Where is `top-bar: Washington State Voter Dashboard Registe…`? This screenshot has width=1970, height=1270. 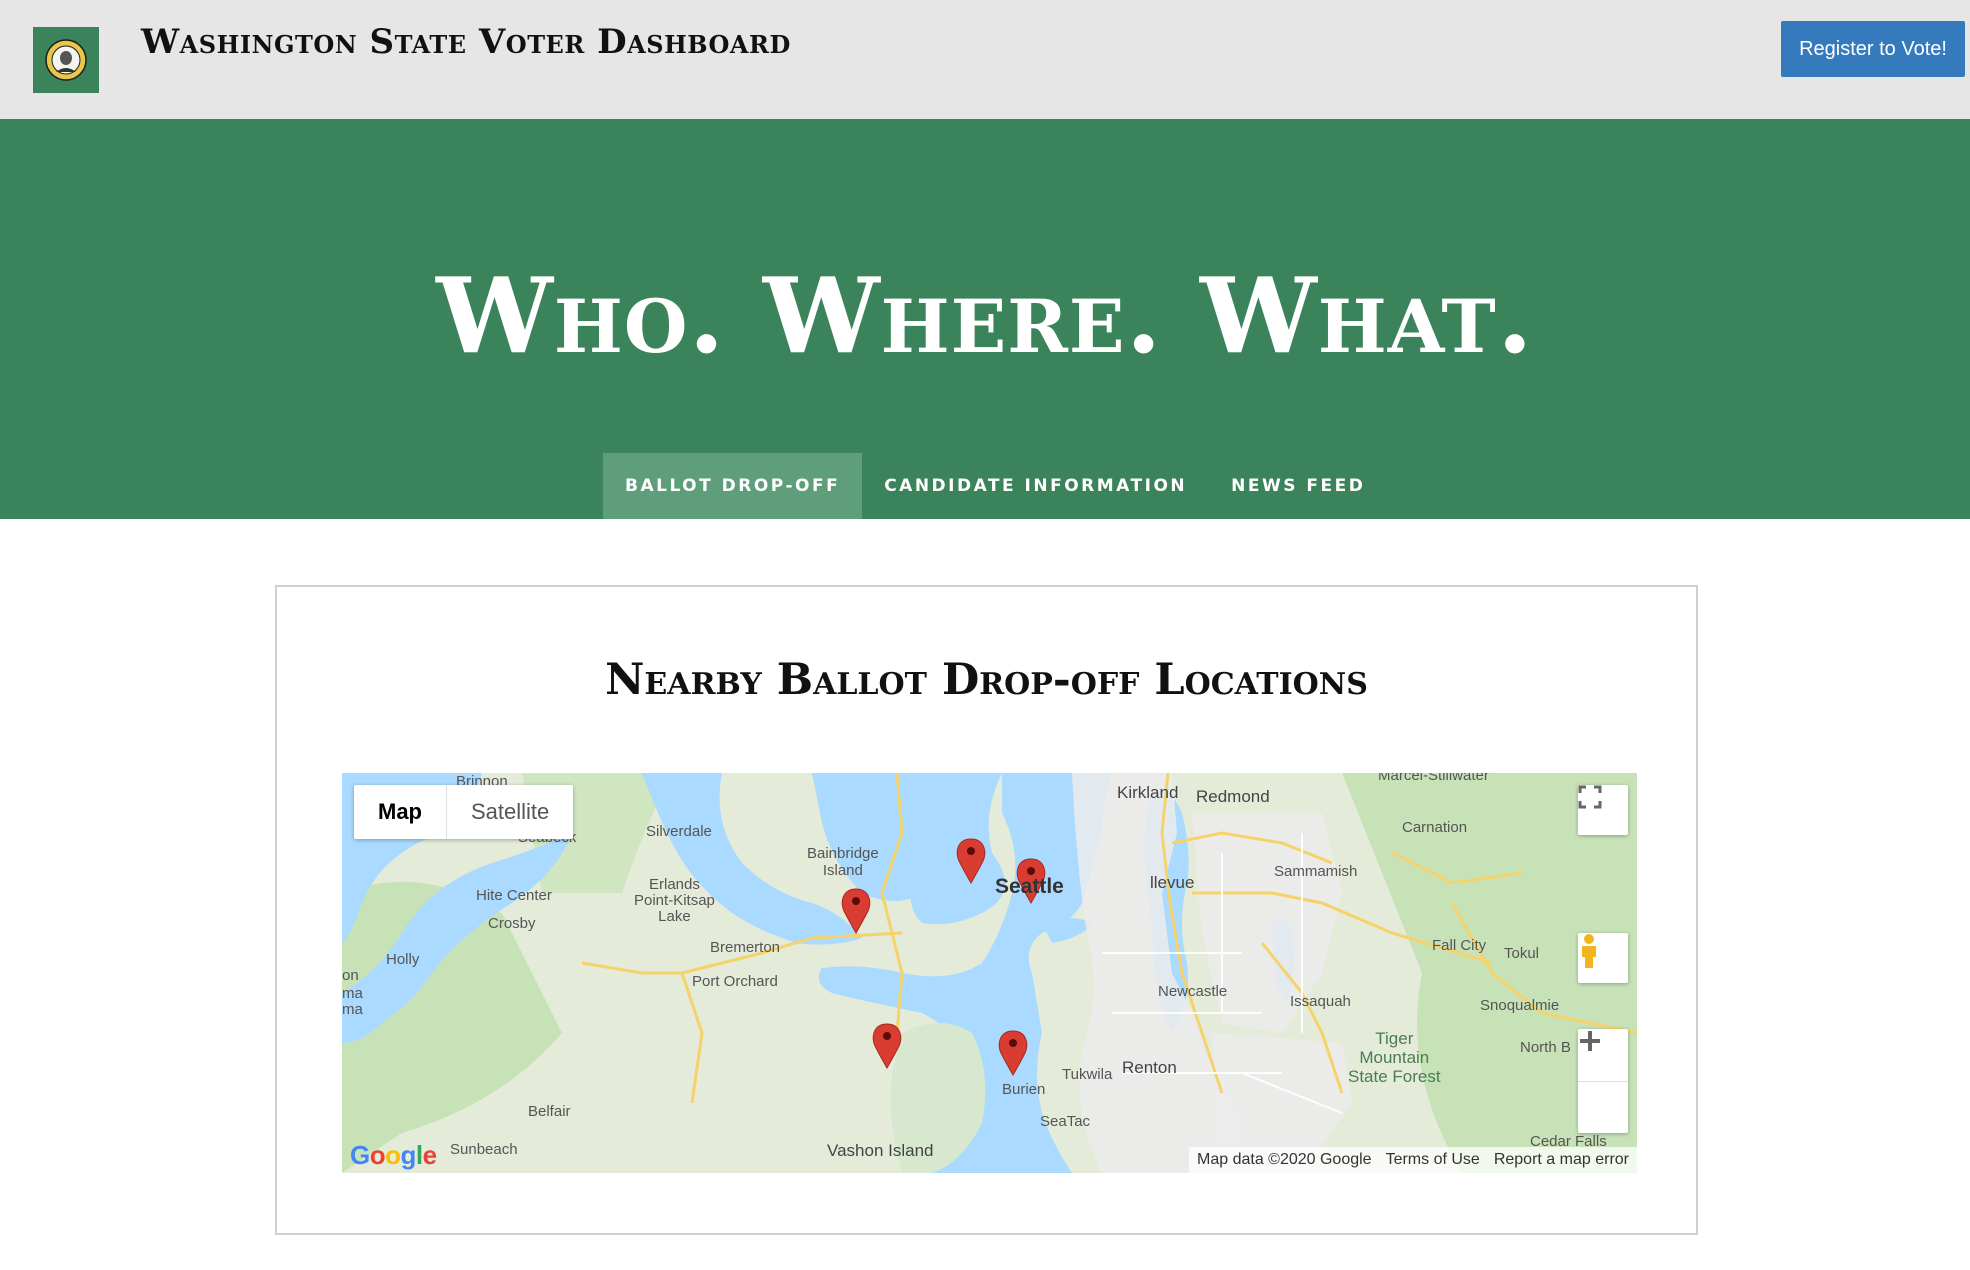 top-bar: Washington State Voter Dashboard Registe… is located at coordinates (985, 59).